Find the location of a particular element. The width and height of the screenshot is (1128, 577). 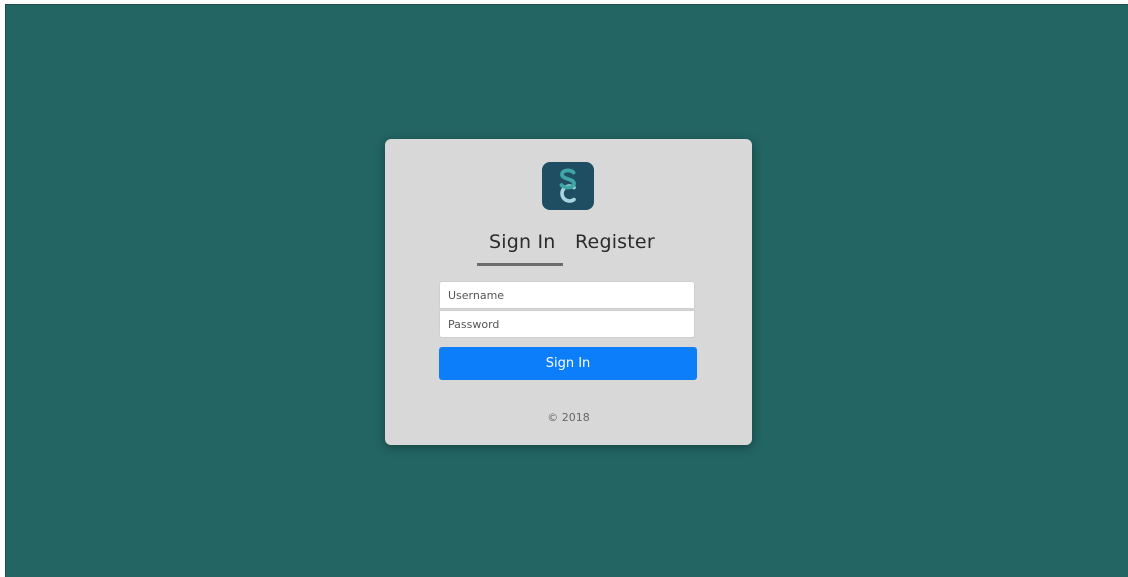

credentials-group is located at coordinates (568, 311).